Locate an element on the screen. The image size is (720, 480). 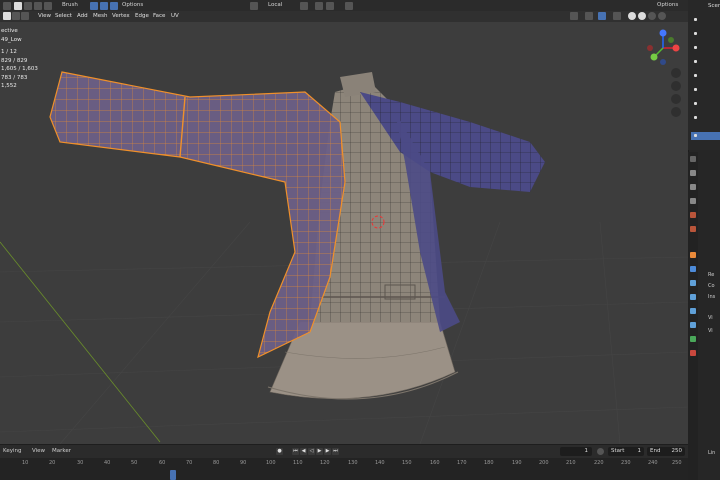
tick-label: 160 is located at coordinates (435, 463).